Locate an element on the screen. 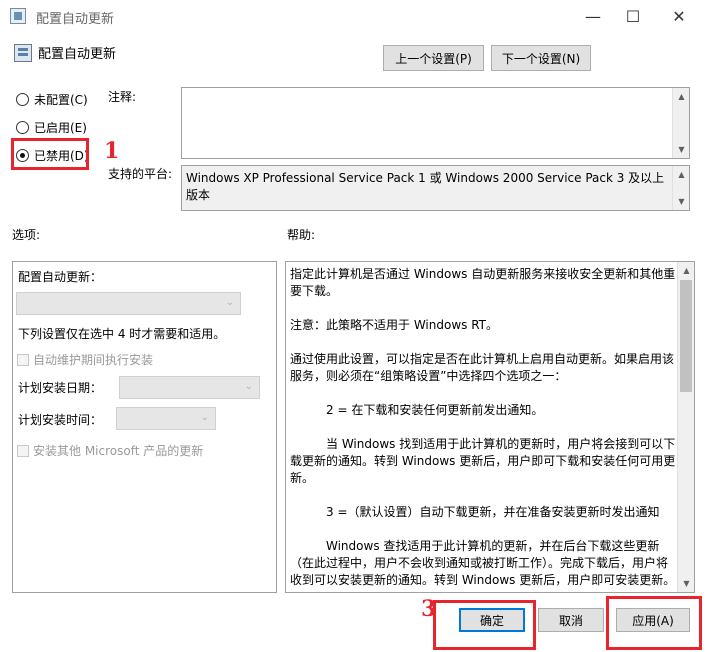 Image resolution: width=708 pixels, height=652 pixels. annotation-highlight-apply is located at coordinates (654, 623).